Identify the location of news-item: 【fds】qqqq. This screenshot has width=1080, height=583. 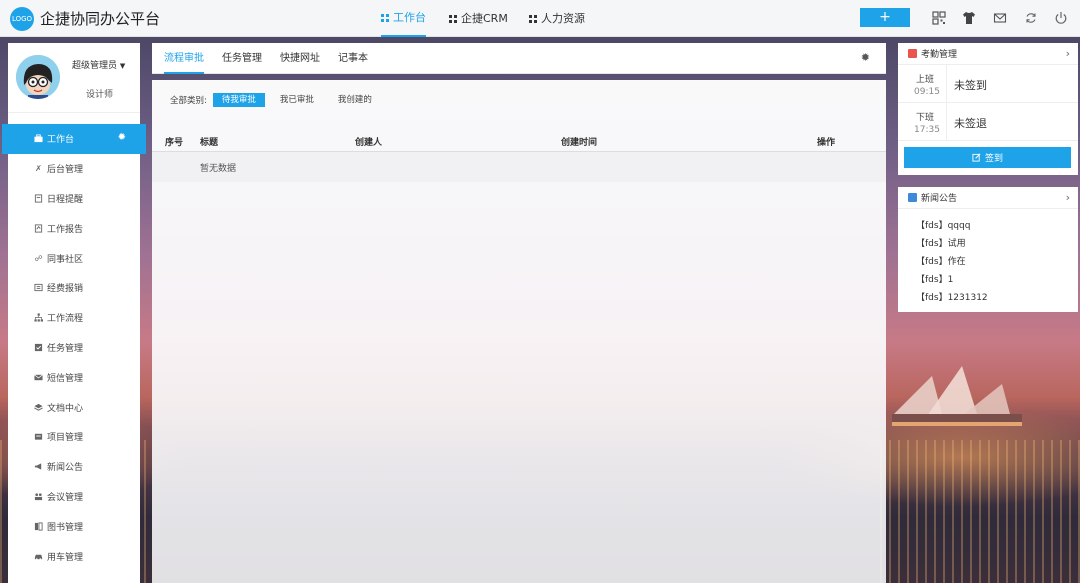
(997, 226).